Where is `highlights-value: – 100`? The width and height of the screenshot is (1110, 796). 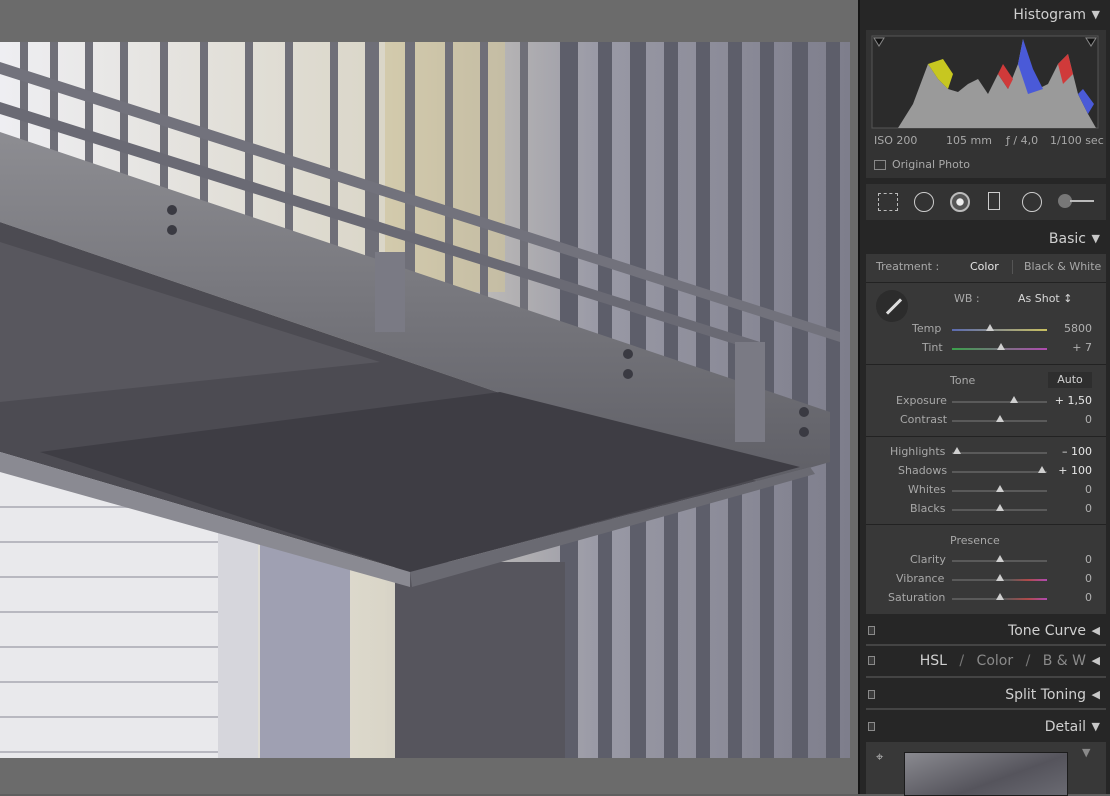
highlights-value: – 100 is located at coordinates (1077, 451).